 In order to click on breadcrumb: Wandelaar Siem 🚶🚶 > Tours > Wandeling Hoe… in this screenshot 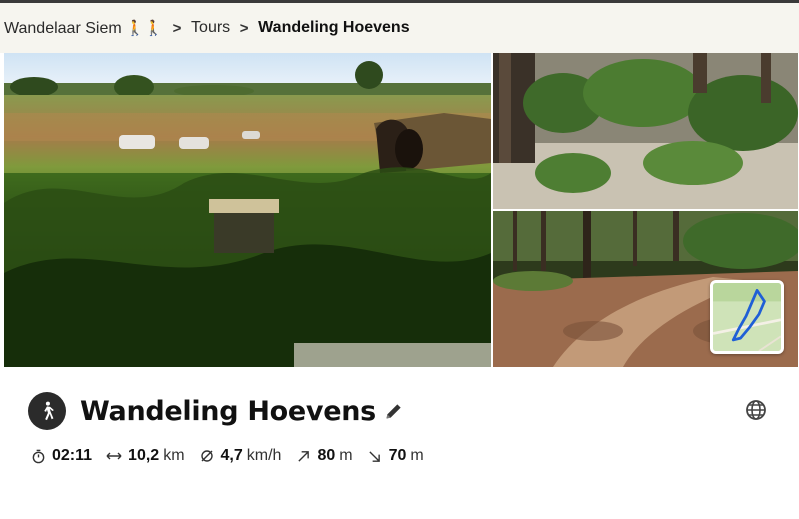, I will do `click(399, 28)`.